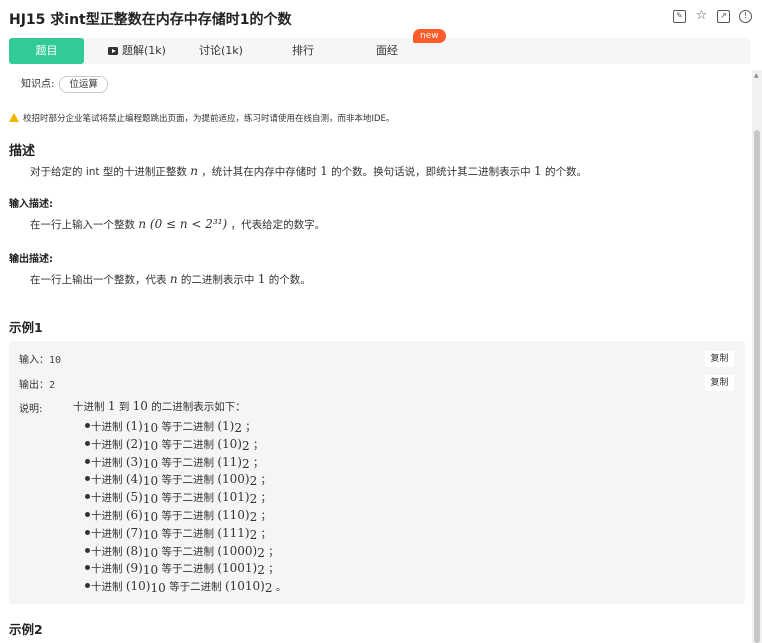 The image size is (762, 643). I want to click on problem-title: HJ15 求int型正整数在内存中存储时1的个数, so click(150, 20).